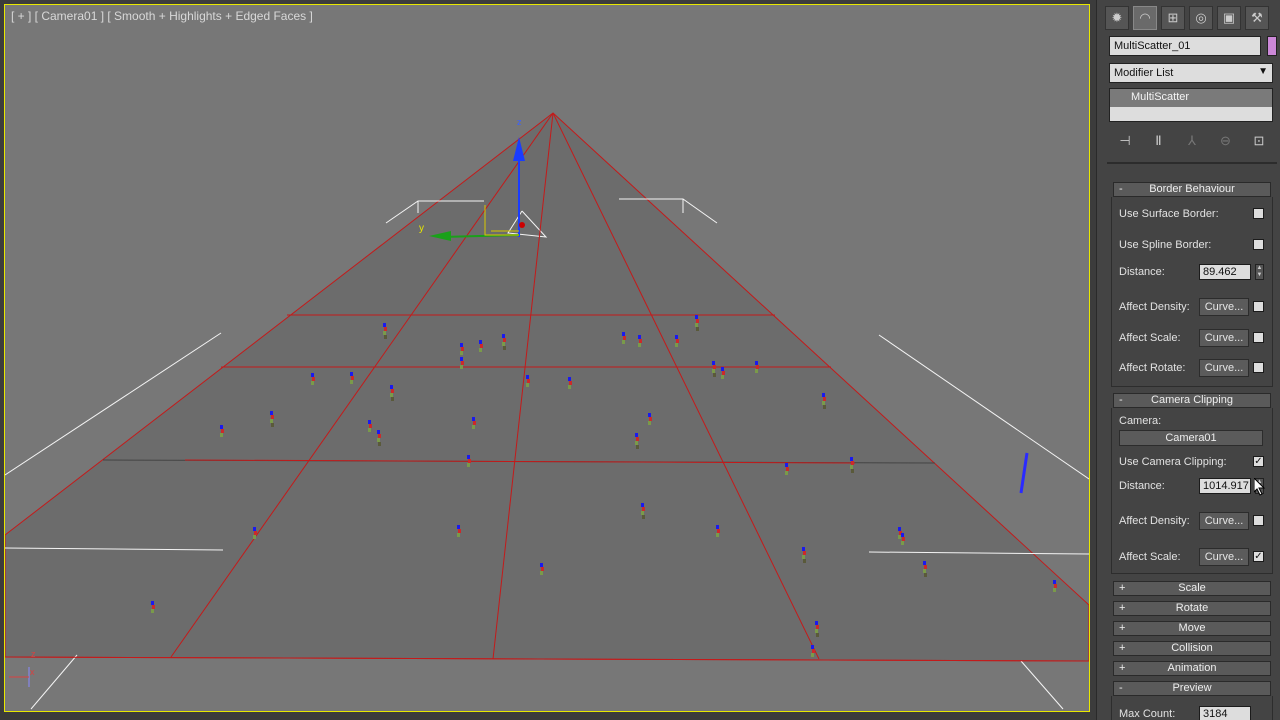 This screenshot has width=1280, height=720. I want to click on use-surface-border-row: Use Surface Border:, so click(1194, 215).